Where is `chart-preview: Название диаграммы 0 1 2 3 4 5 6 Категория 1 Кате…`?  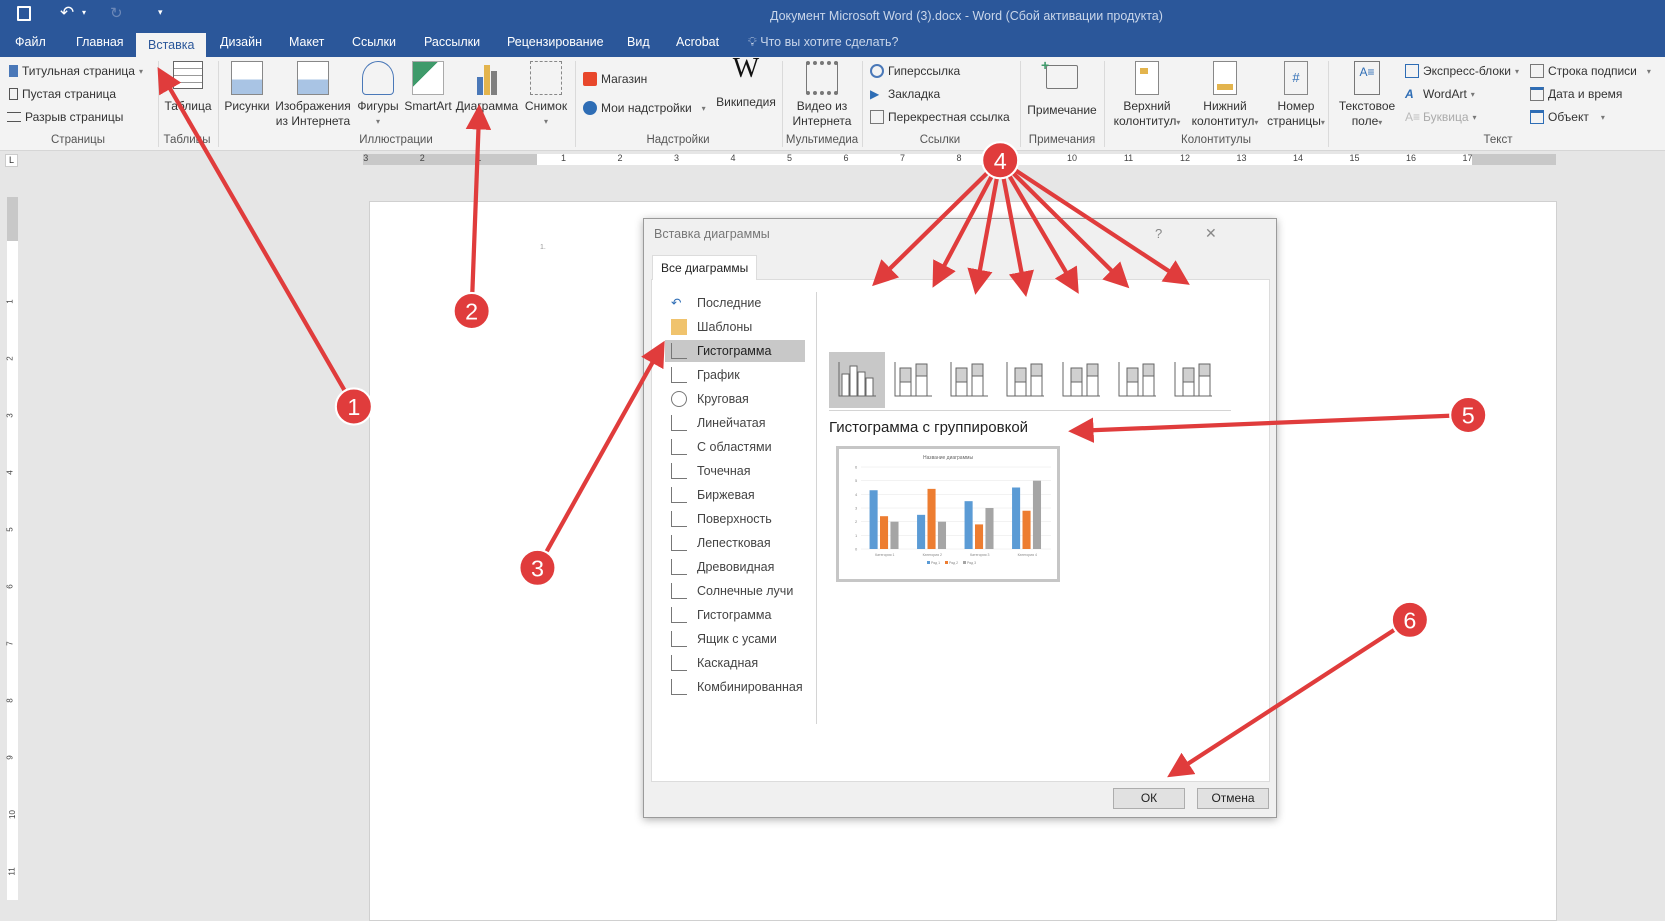 chart-preview: Название диаграммы 0 1 2 3 4 5 6 Категория 1 Кате… is located at coordinates (948, 514).